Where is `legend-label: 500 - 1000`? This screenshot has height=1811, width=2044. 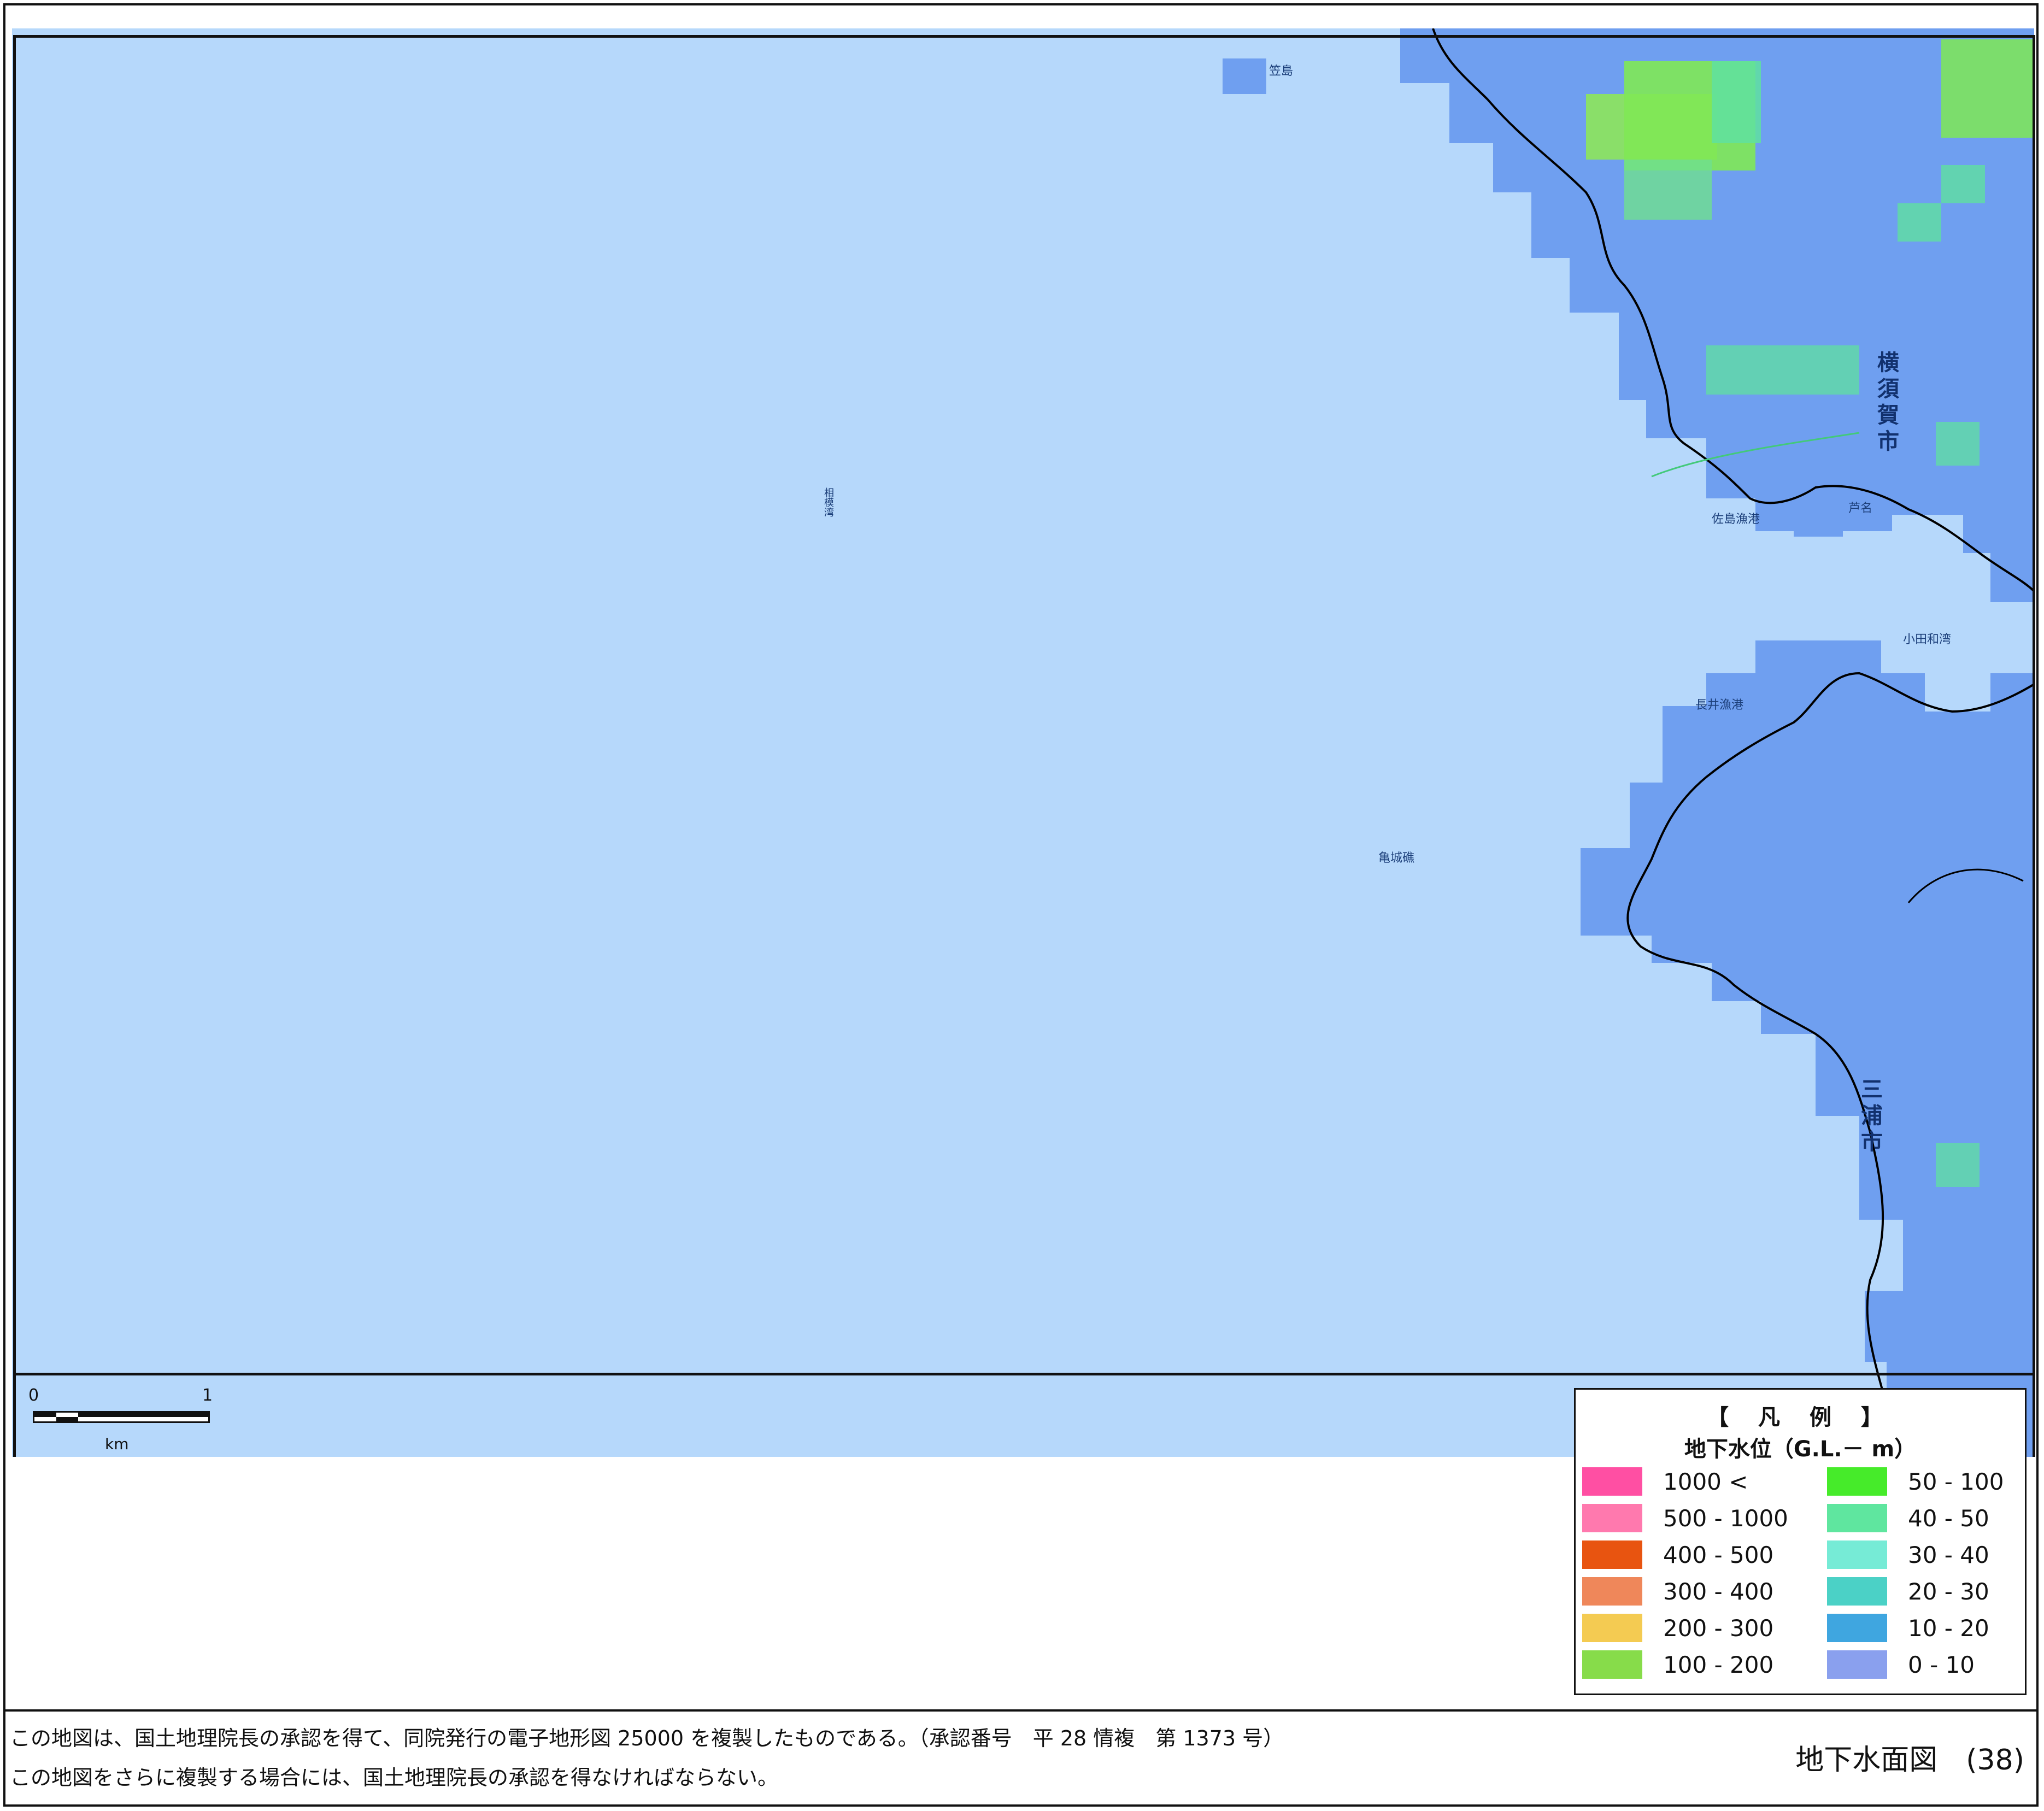
legend-label: 500 - 1000 is located at coordinates (1725, 1518).